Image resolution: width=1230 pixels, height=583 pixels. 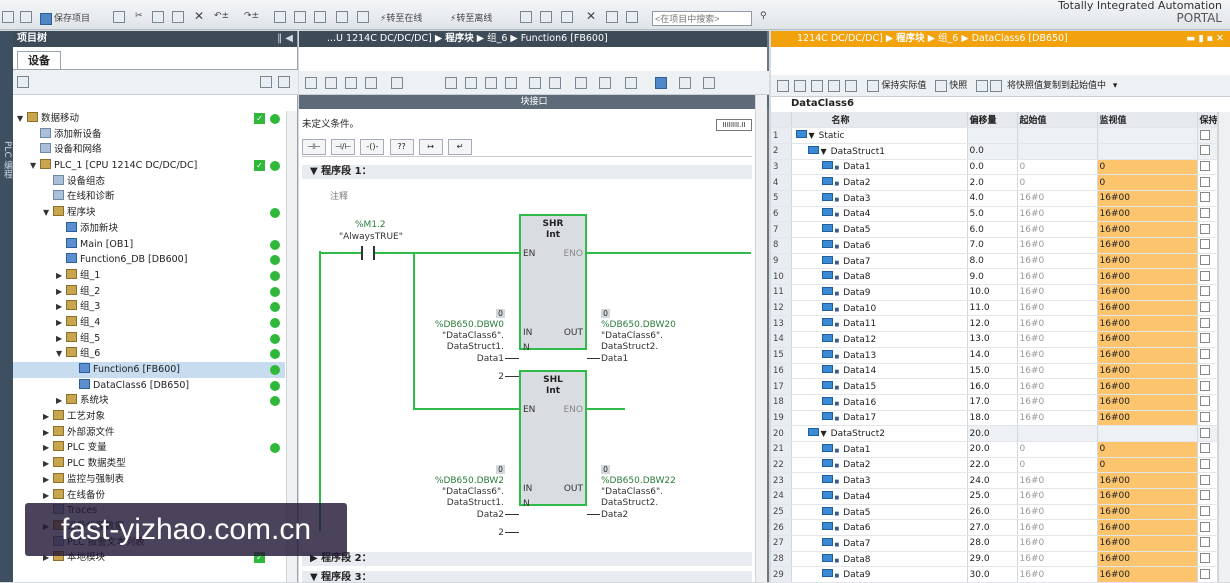 I want to click on table-row: 6 ■ Data4 5.0 16#0 16#00, so click(x=994, y=214).